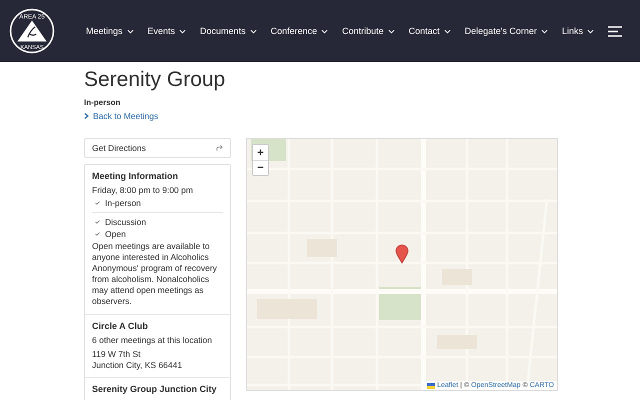 The image size is (640, 400). Describe the element at coordinates (138, 365) in the screenshot. I see `address-line: Junction City, KS 66441` at that location.